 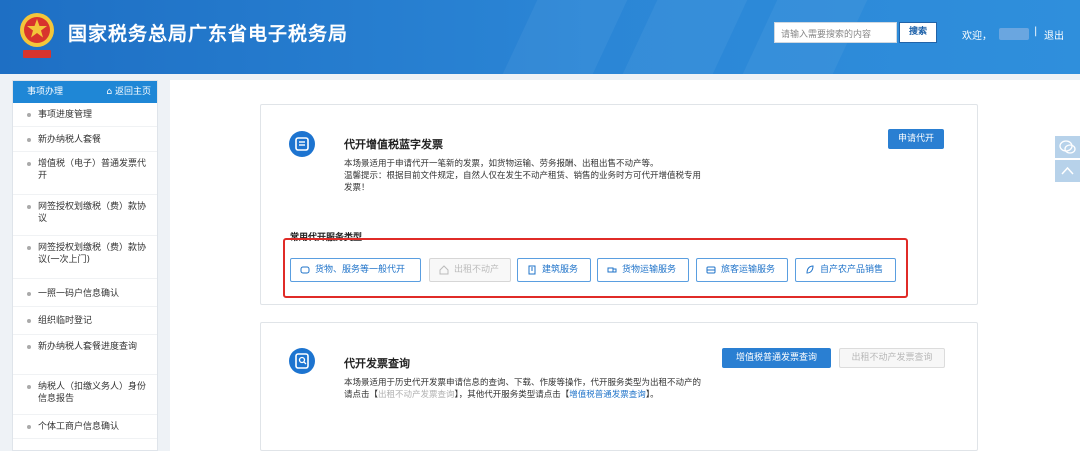 I want to click on sidebar-item-identity-report: 纳税人（扣缴义务人）身份信息报告, so click(x=85, y=395).